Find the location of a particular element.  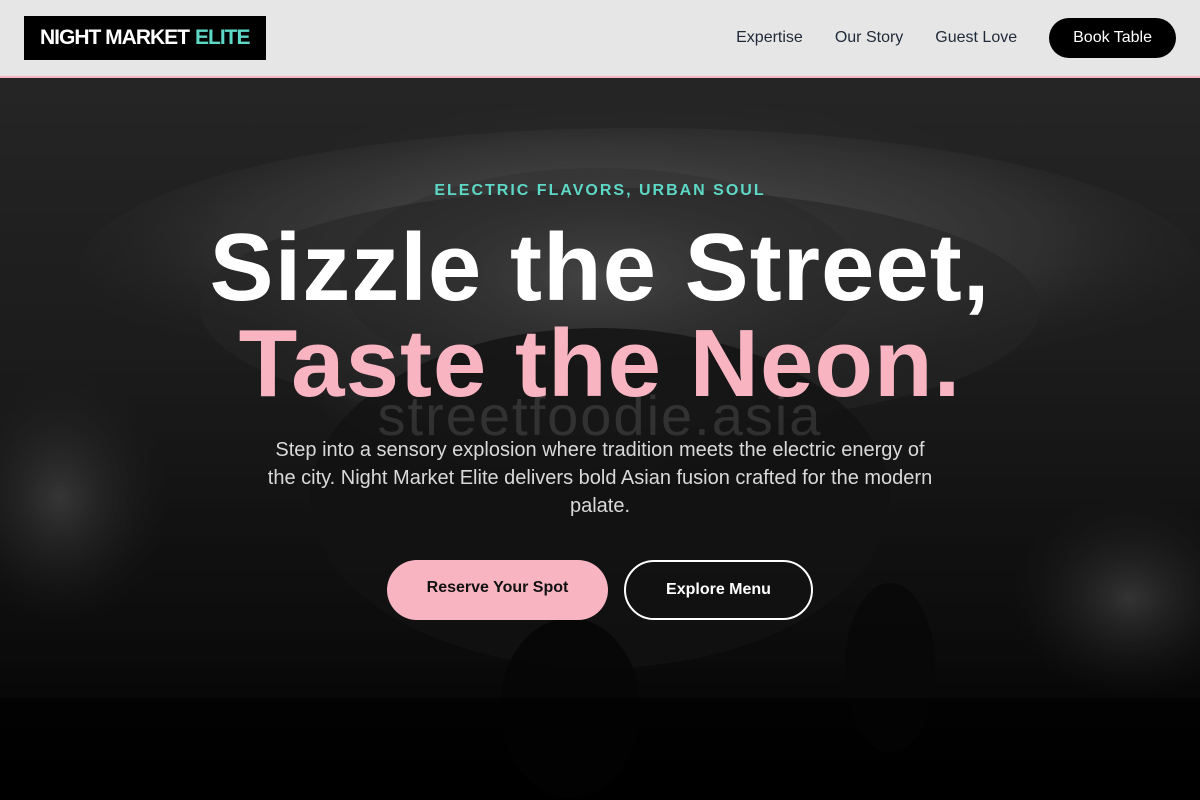

logo-accent-text: ELITE is located at coordinates (223, 37).